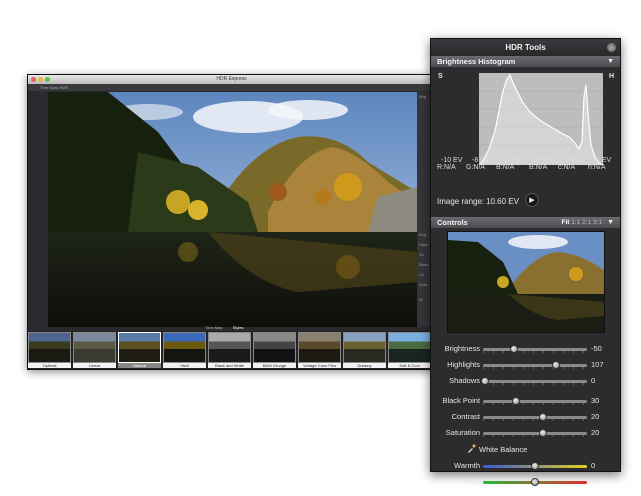 This screenshot has height=496, width=641. What do you see at coordinates (446, 167) in the screenshot?
I see `readout-r: R:N/A` at bounding box center [446, 167].